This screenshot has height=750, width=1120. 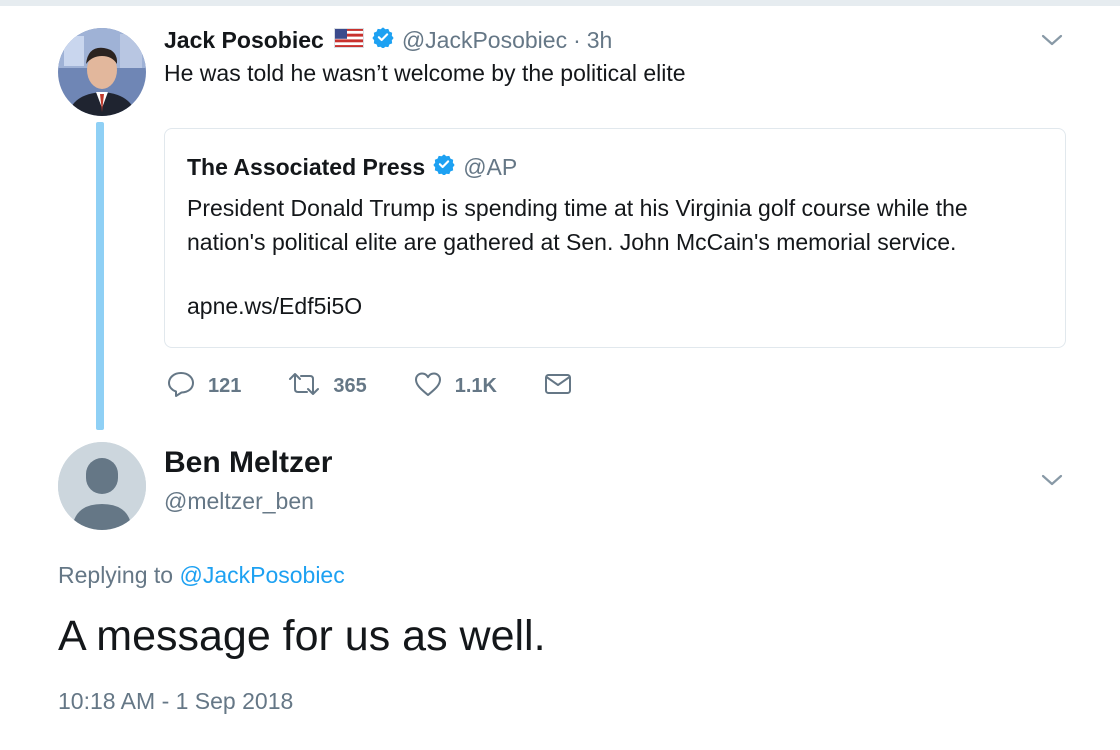 I want to click on tweet-time: 3h, so click(x=600, y=40).